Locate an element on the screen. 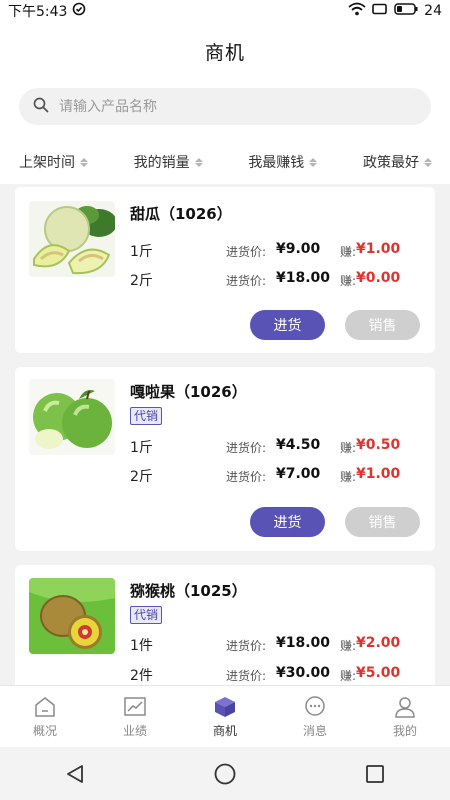 The image size is (450, 800). page-header: 商机 is located at coordinates (225, 51).